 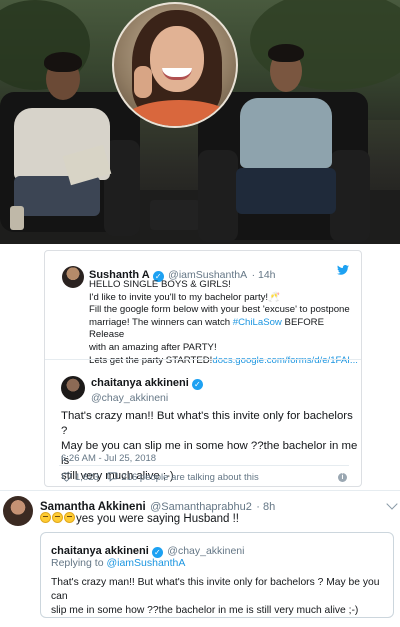 I want to click on conversation-button: 216 people are talking about this, so click(x=183, y=477).